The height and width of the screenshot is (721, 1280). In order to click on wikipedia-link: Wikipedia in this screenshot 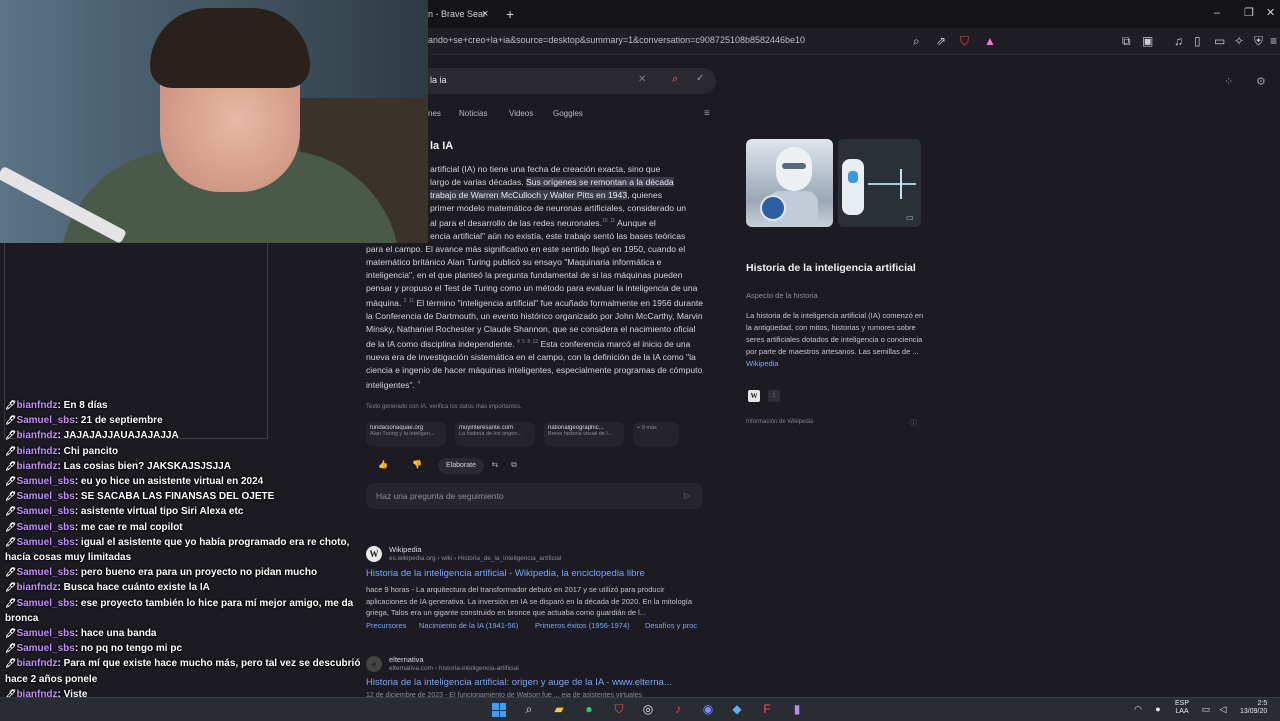, I will do `click(762, 363)`.